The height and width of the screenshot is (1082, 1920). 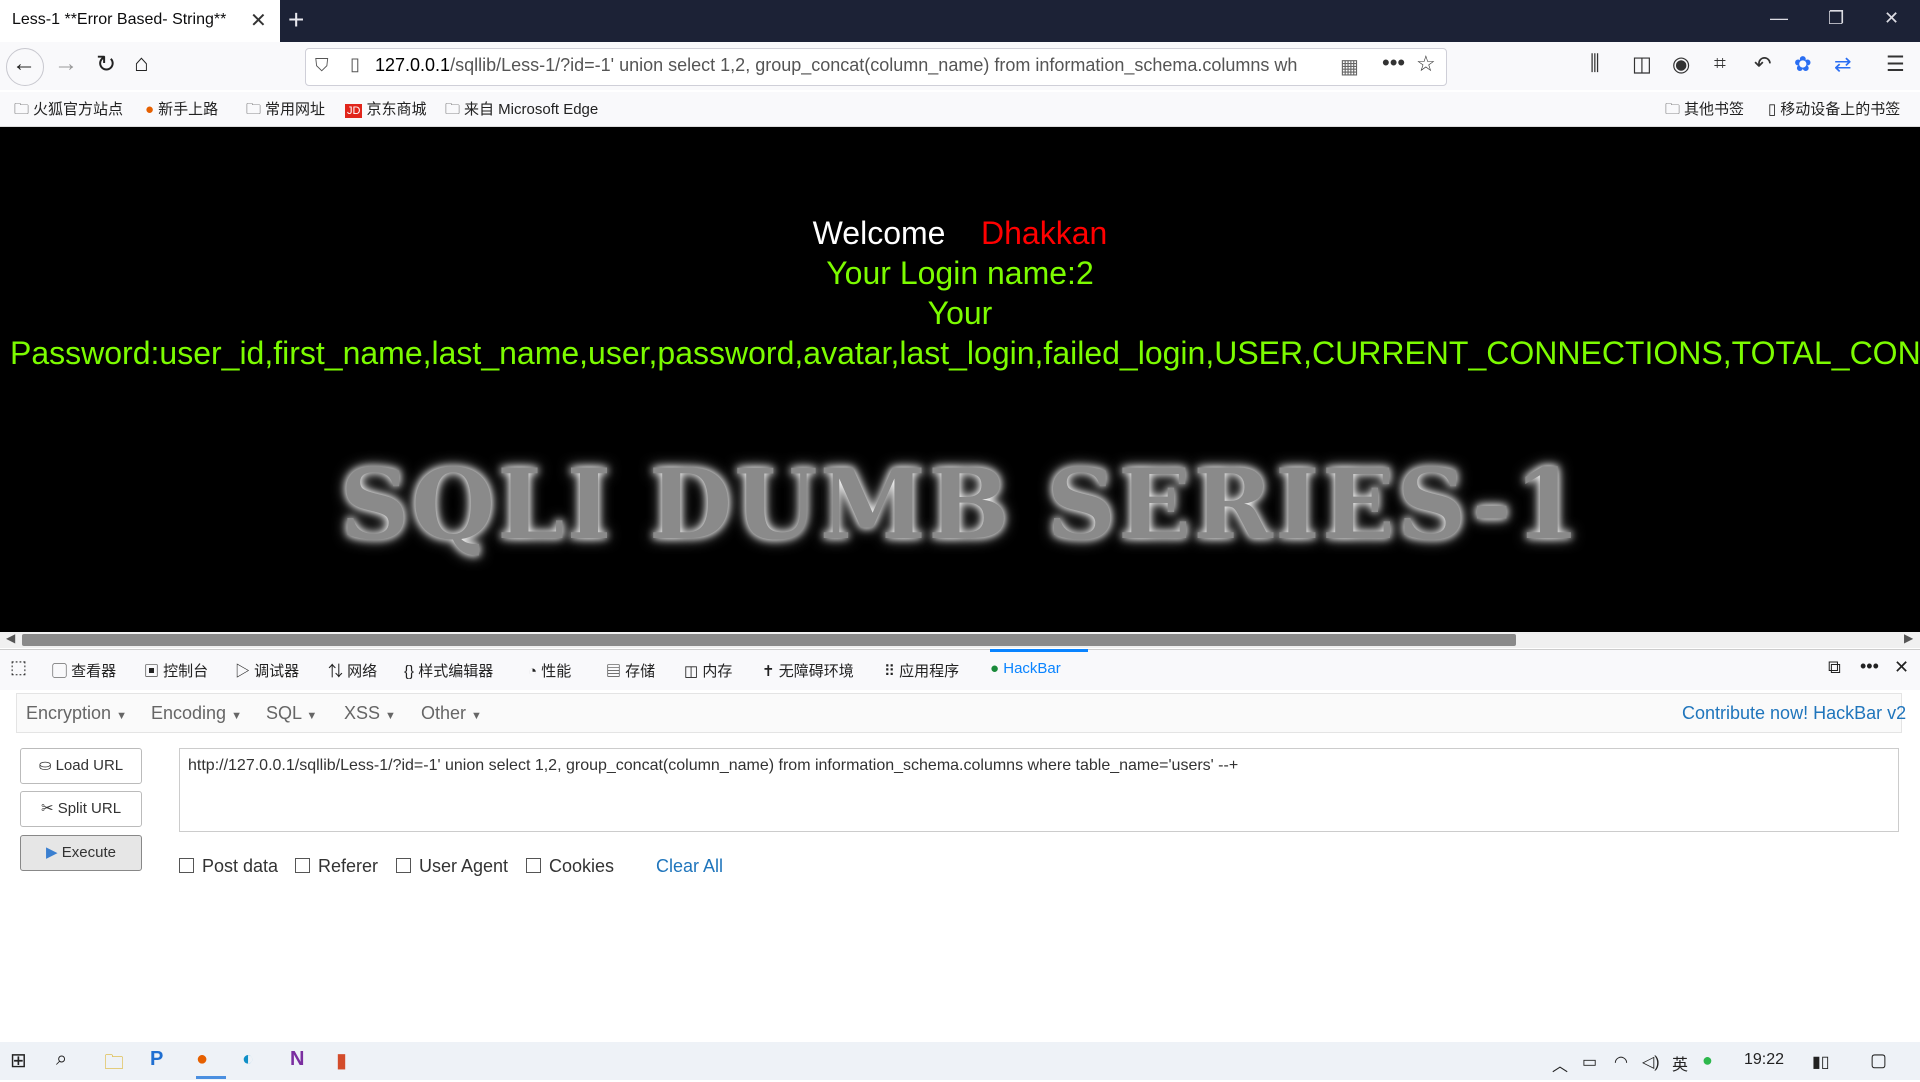 I want to click on sidebar-icon: ◫, so click(x=1642, y=64).